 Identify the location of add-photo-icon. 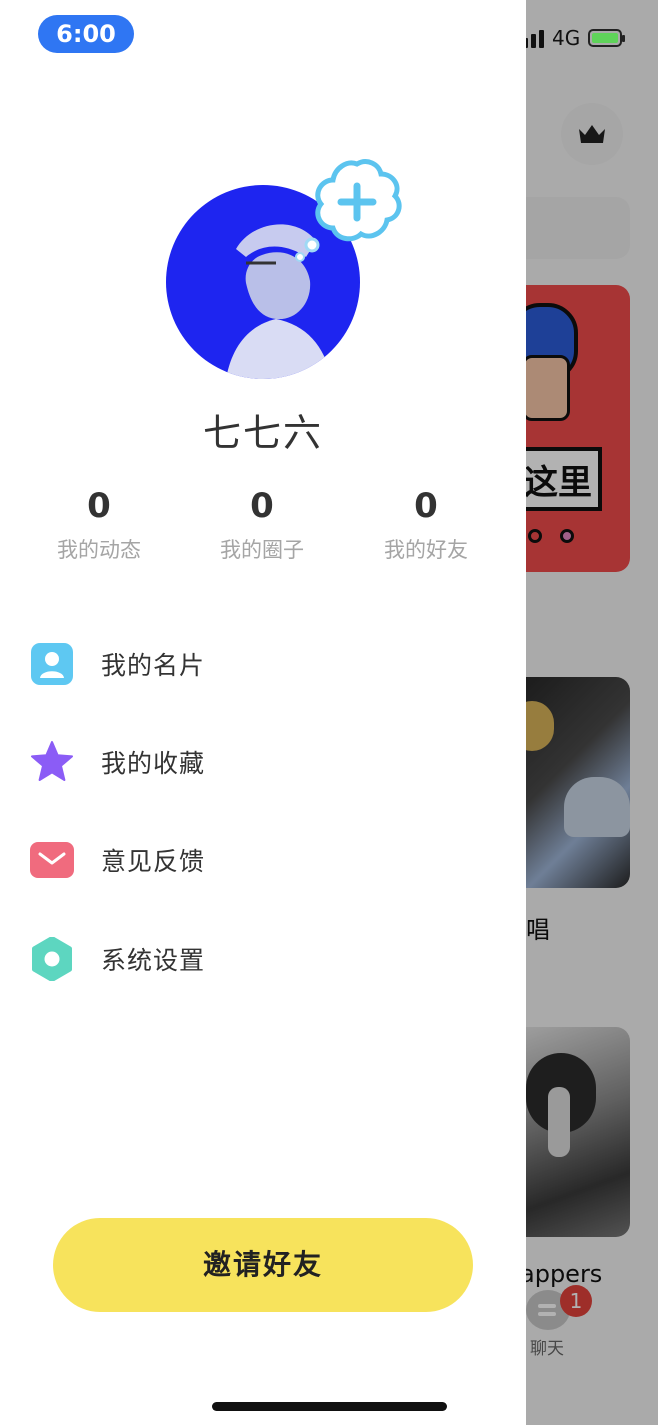
(357, 202).